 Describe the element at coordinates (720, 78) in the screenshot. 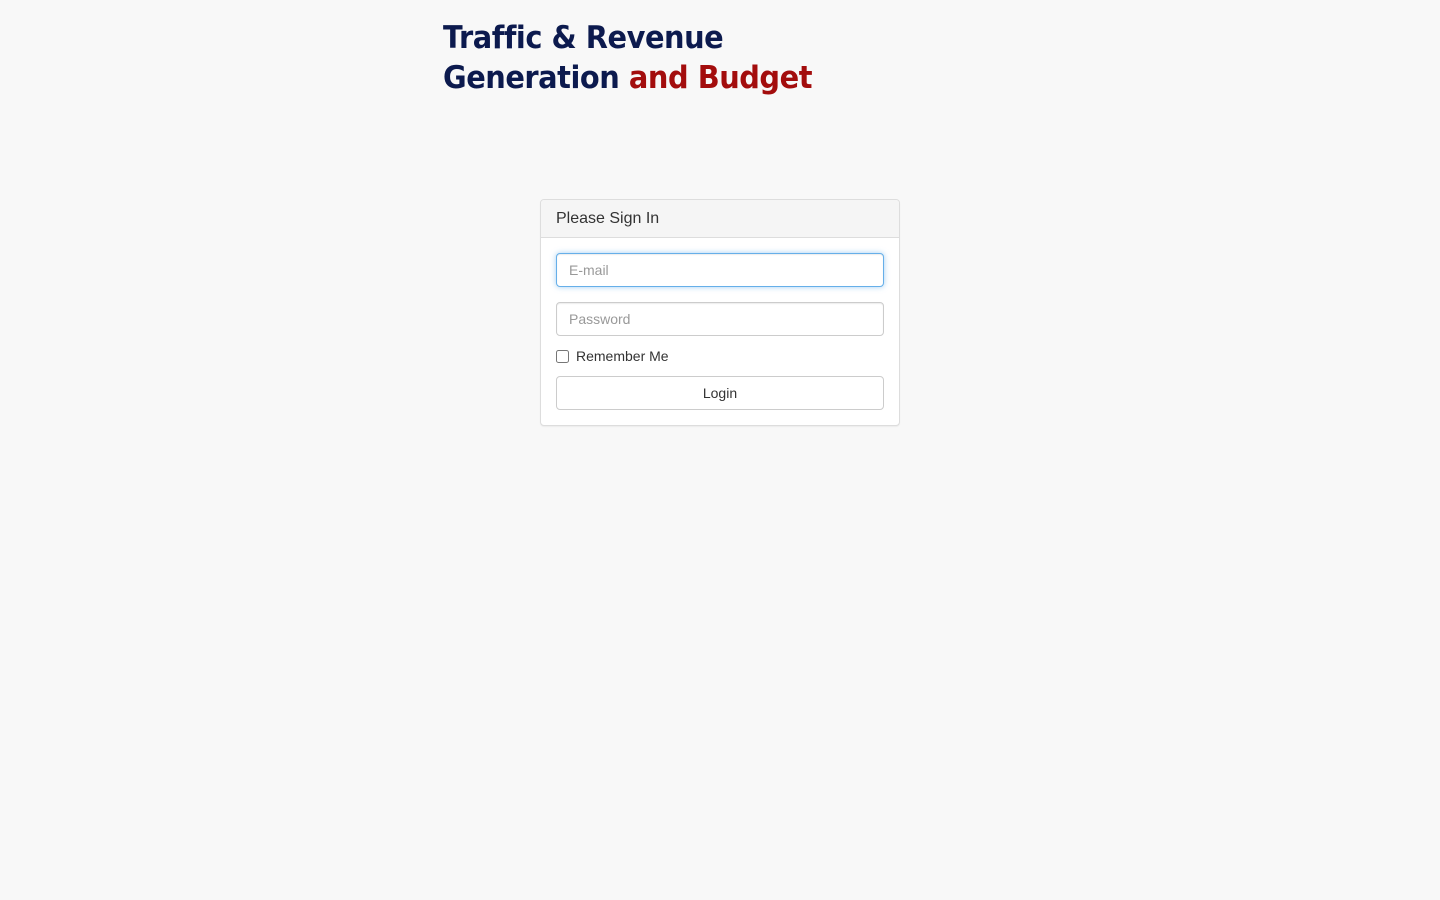

I see `app-title-accent: and Budget` at that location.